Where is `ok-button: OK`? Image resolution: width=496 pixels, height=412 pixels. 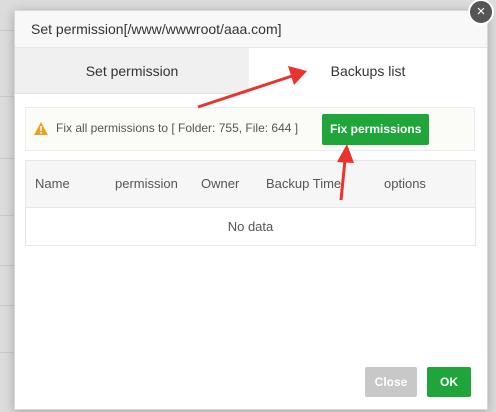 ok-button: OK is located at coordinates (449, 382).